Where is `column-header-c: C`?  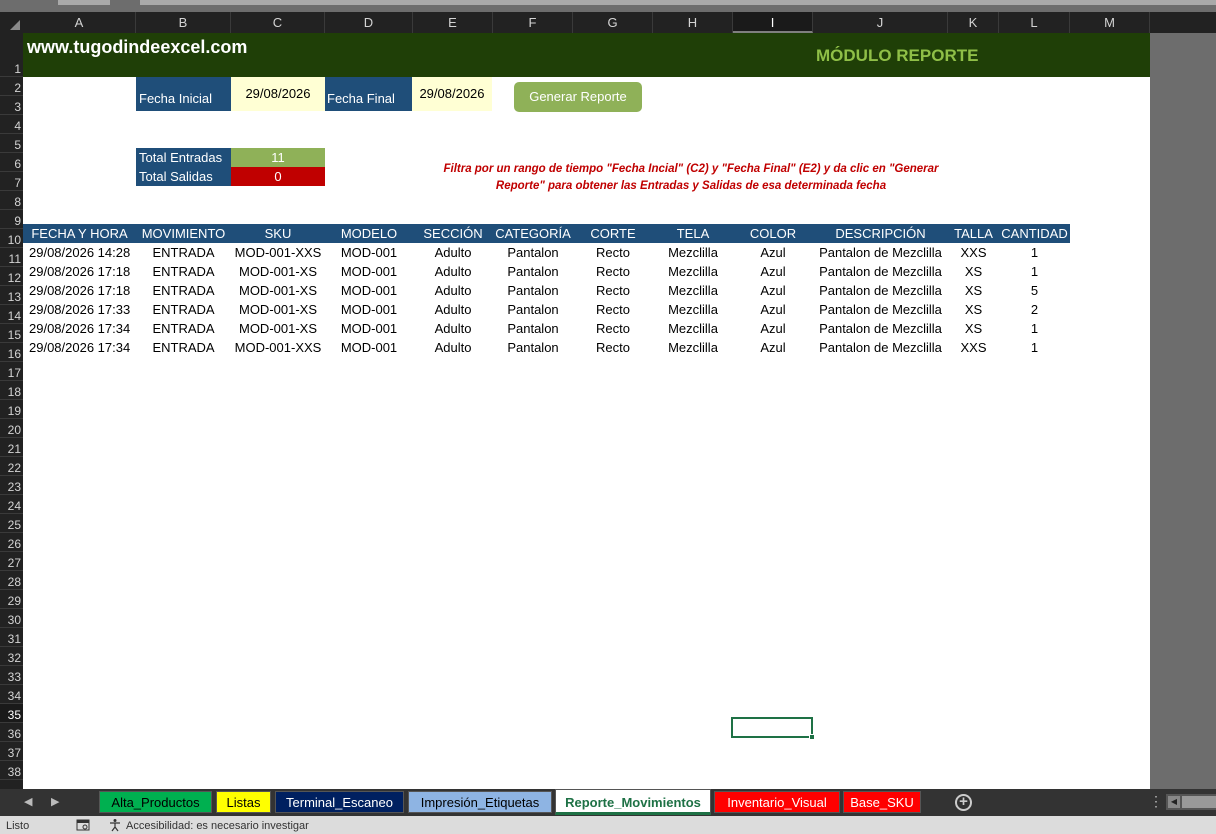
column-header-c: C is located at coordinates (278, 22).